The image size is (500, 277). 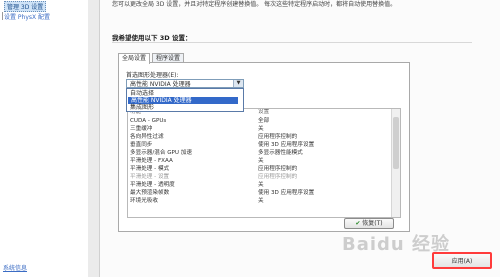 I want to click on feature-name: CUDA - GPUs, so click(x=148, y=121).